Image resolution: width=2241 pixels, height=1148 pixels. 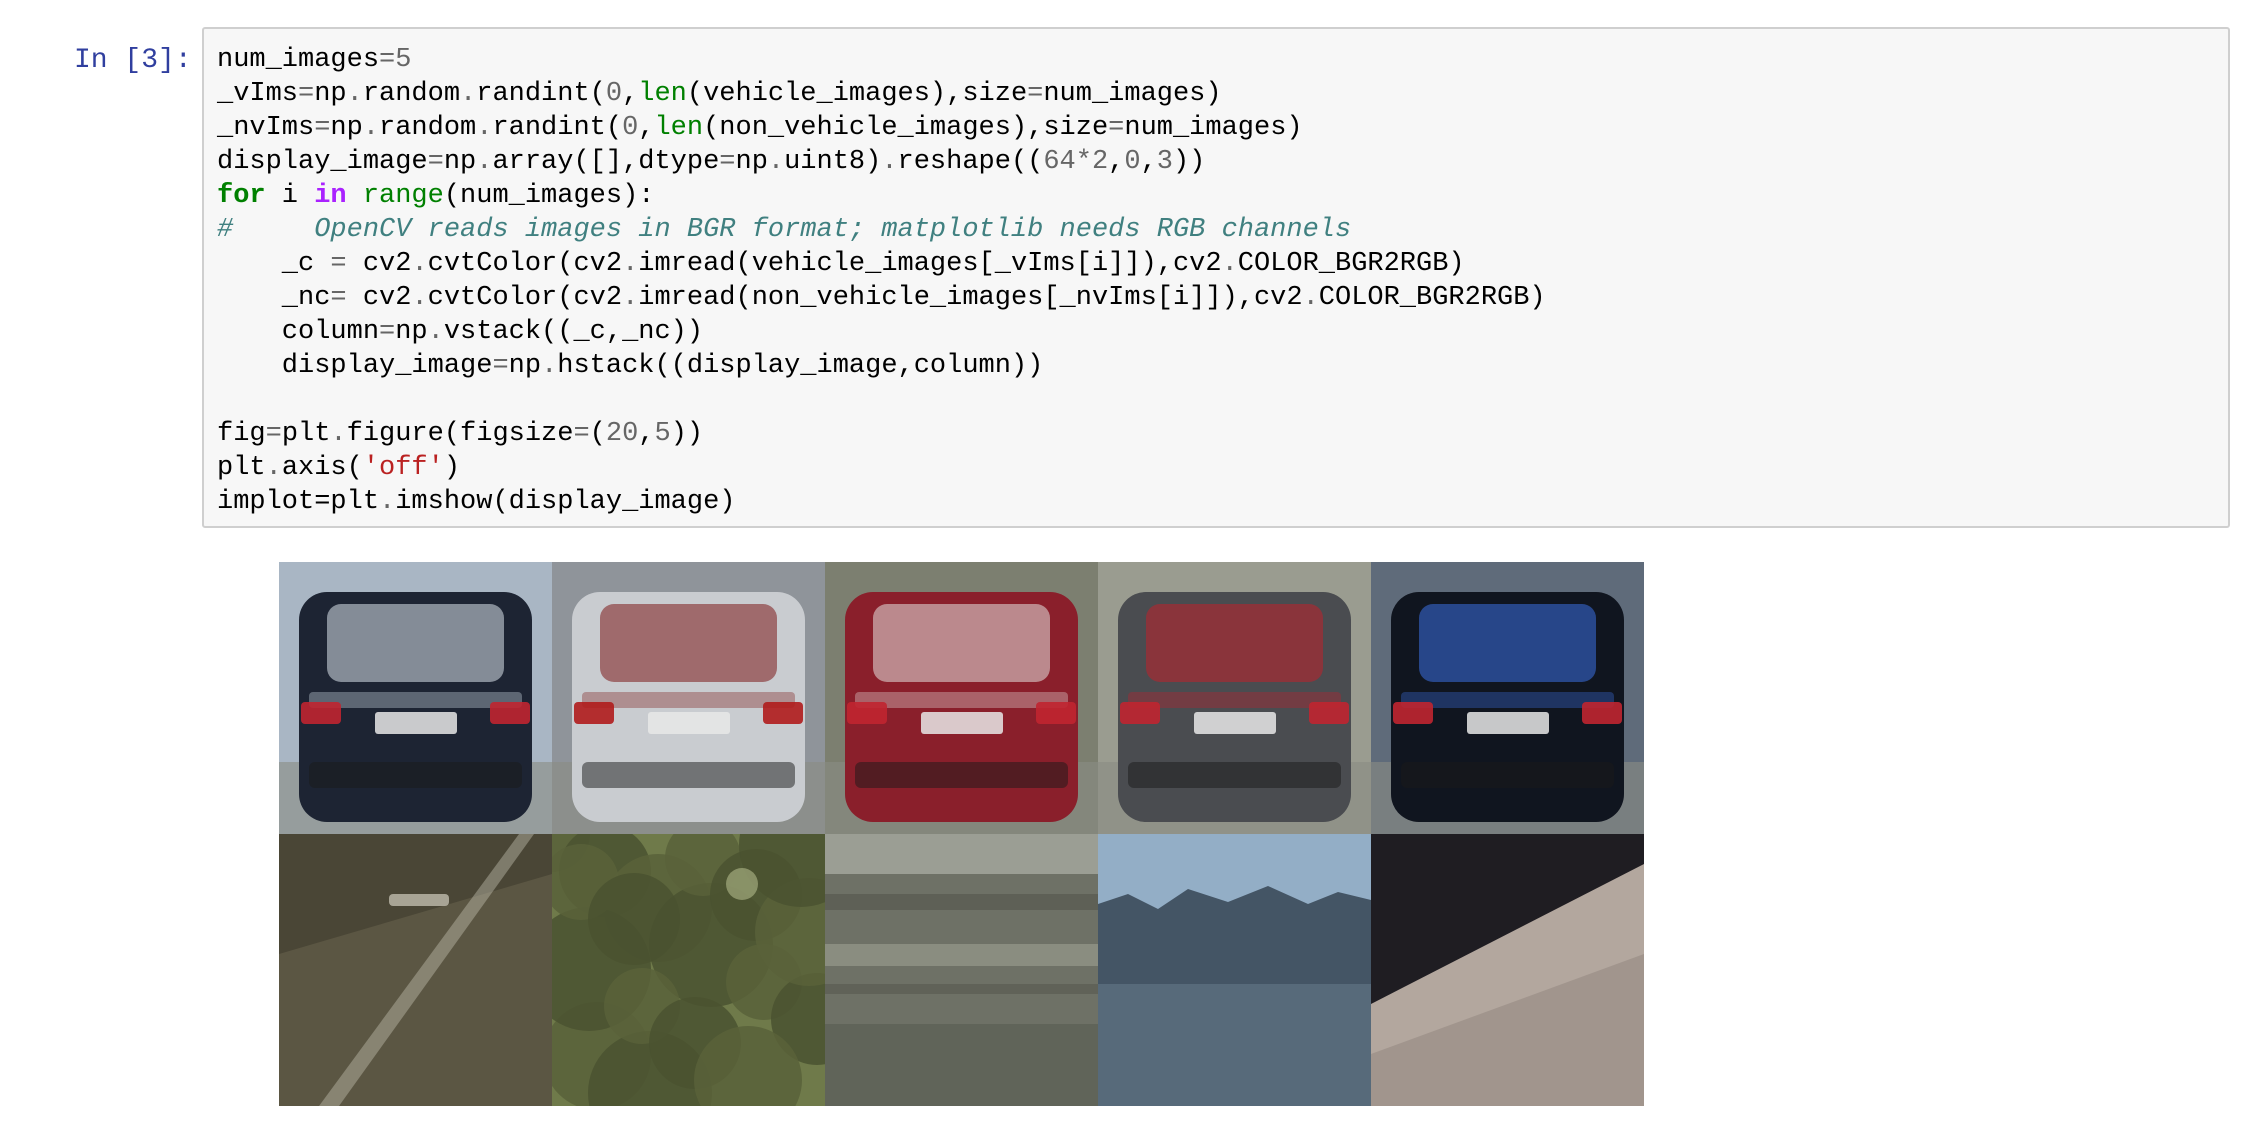 What do you see at coordinates (881, 332) in the screenshot?
I see `code-line: column=np.vstack((_c,_nc))` at bounding box center [881, 332].